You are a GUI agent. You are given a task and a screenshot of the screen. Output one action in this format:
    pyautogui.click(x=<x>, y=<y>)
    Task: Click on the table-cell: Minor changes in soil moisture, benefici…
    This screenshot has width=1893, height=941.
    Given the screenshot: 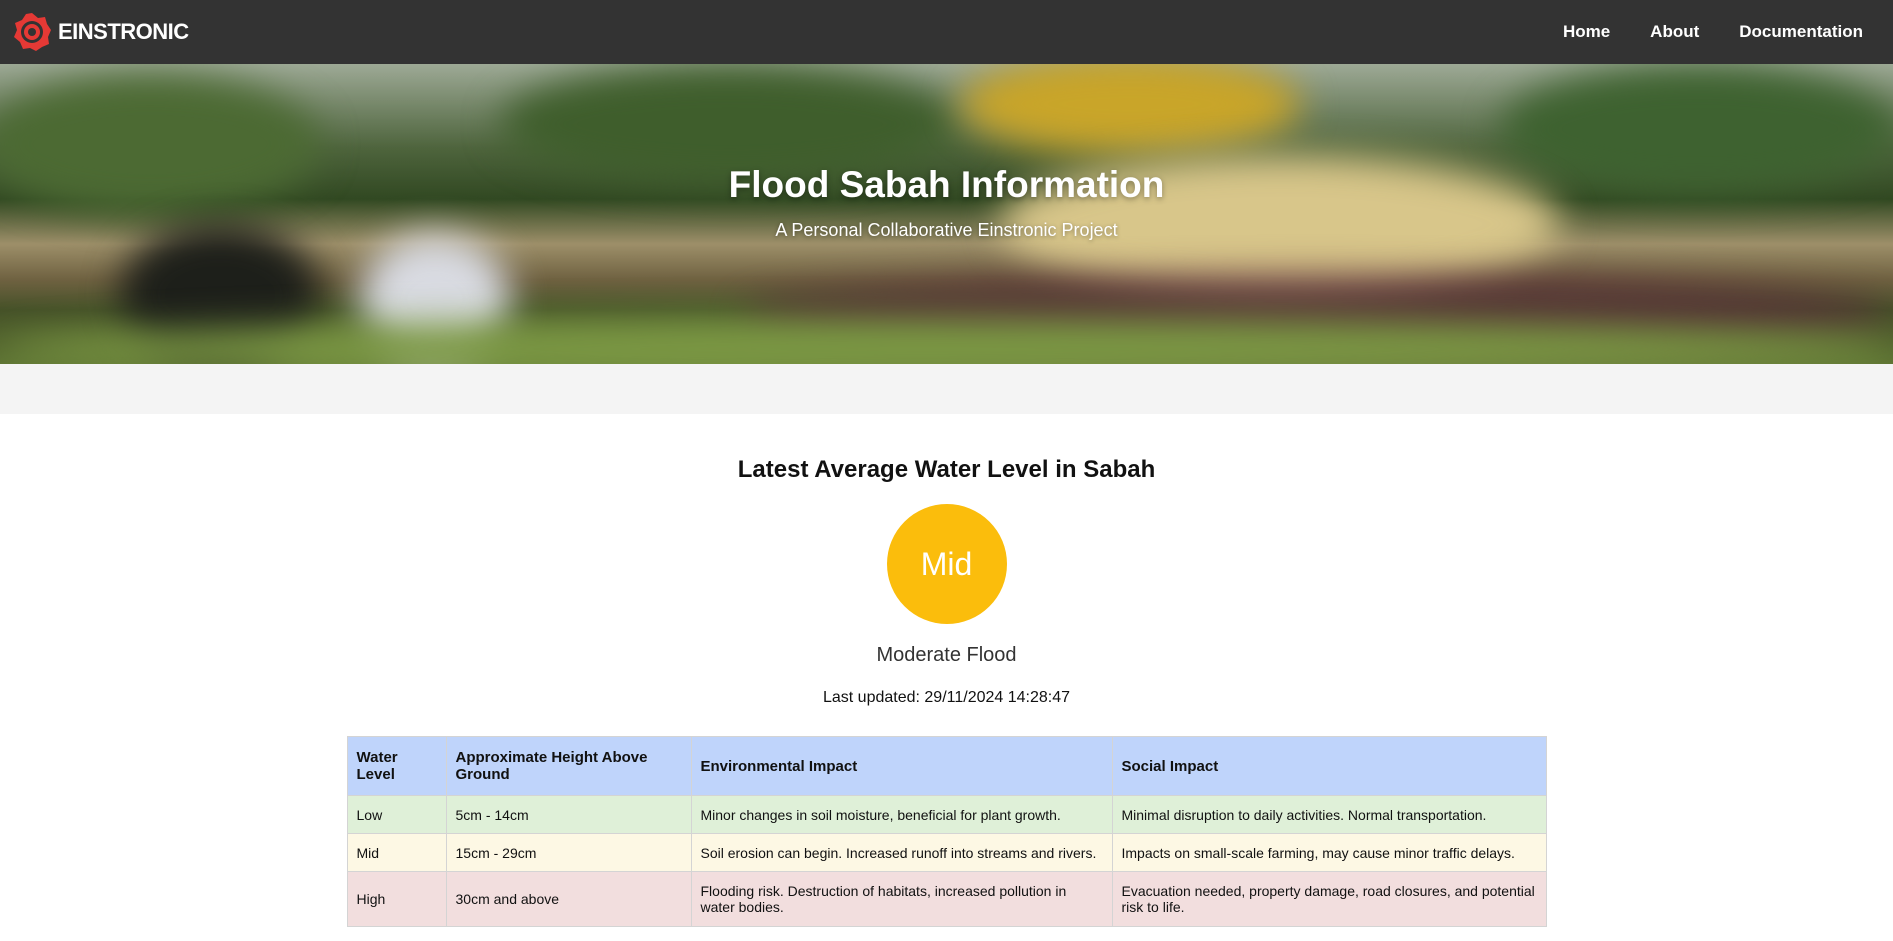 What is the action you would take?
    pyautogui.click(x=901, y=814)
    